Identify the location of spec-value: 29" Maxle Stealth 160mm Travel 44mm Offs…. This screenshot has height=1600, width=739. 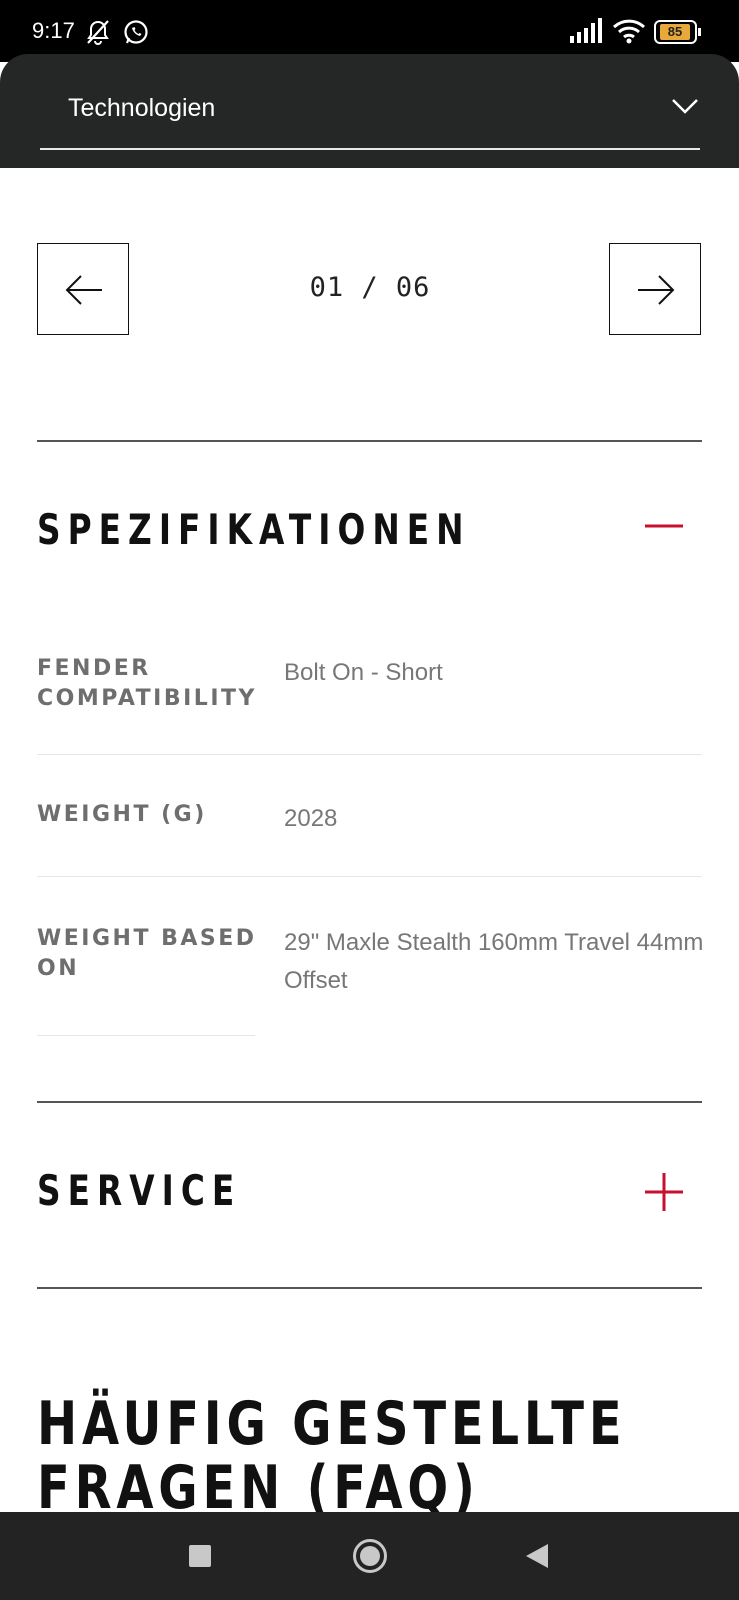
(494, 961).